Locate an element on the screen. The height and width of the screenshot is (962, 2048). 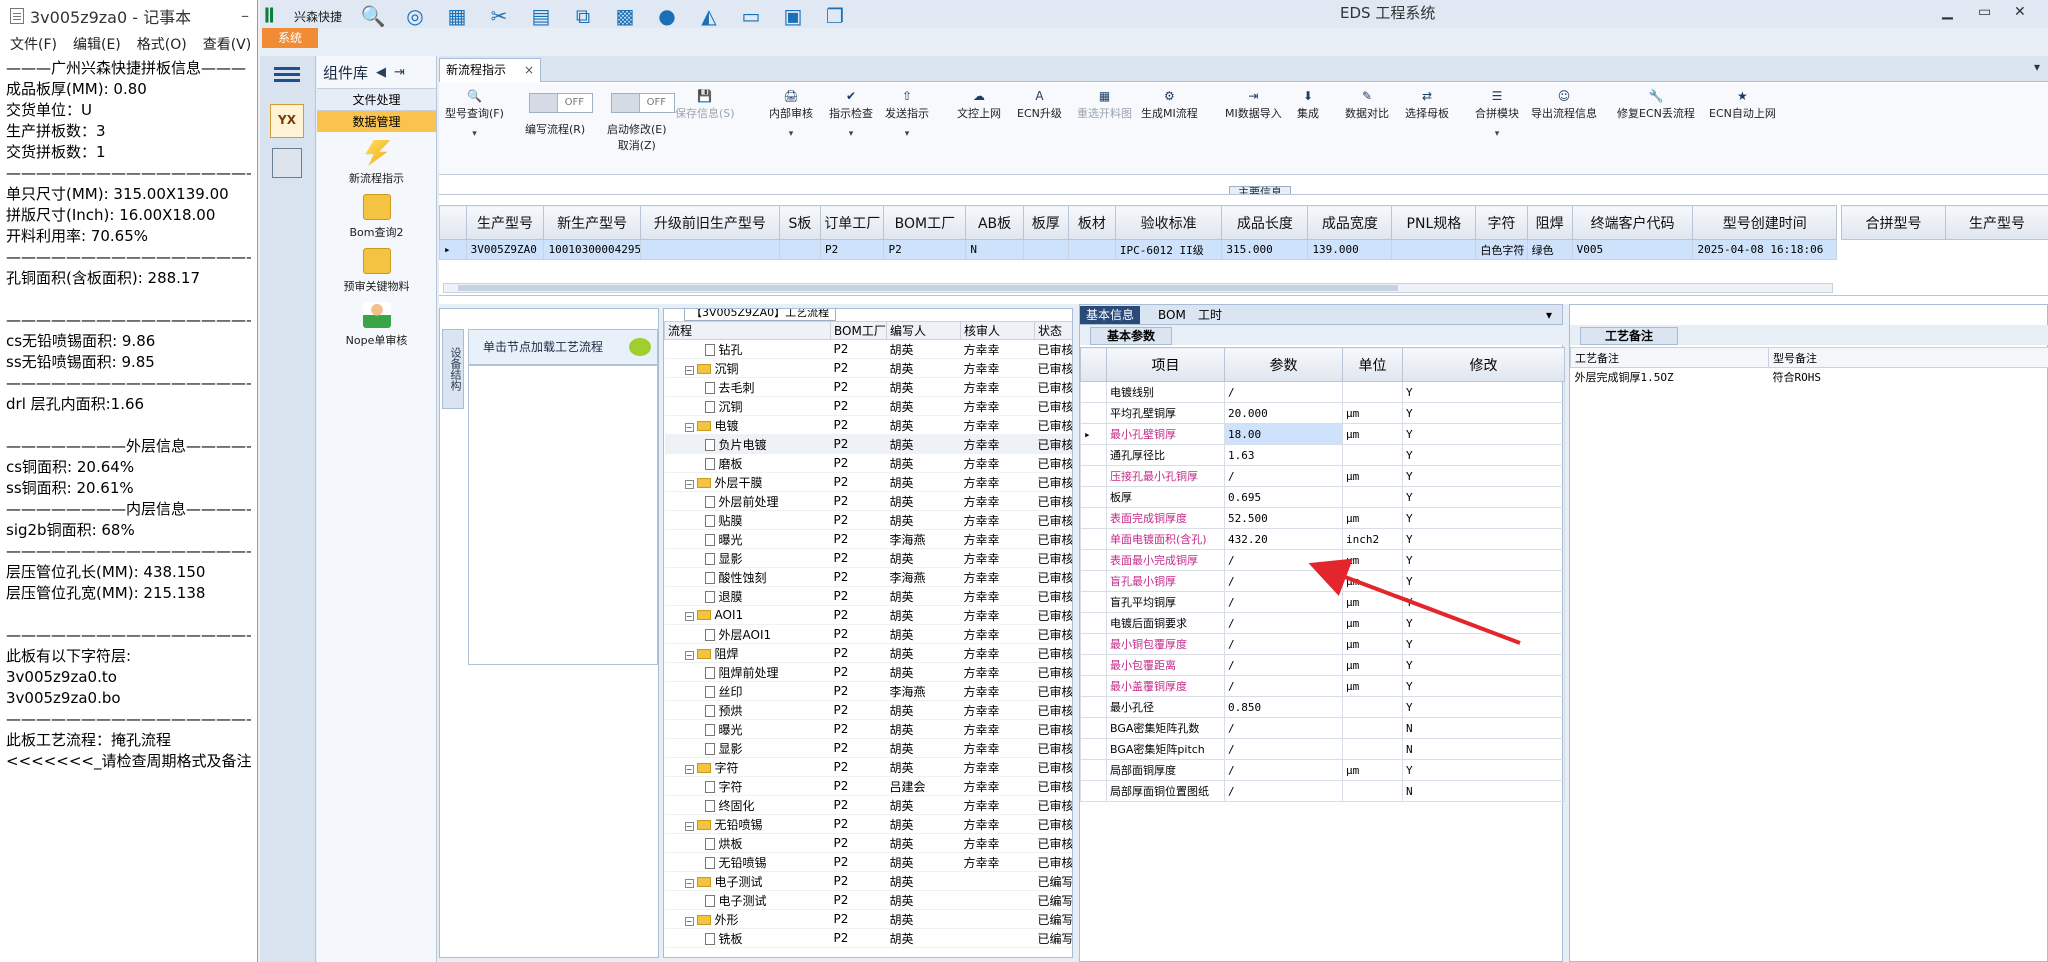
param-value-cell: 0.695 is located at coordinates (1283, 497).